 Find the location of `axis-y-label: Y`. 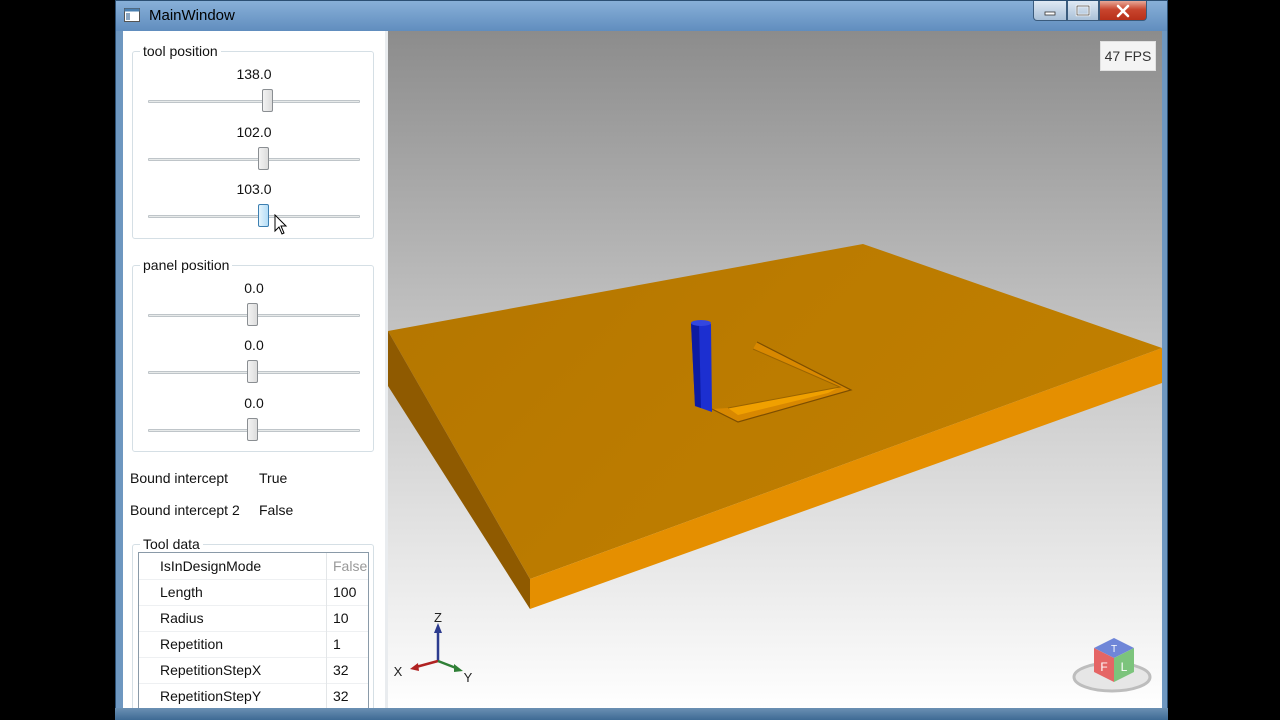

axis-y-label: Y is located at coordinates (468, 677).